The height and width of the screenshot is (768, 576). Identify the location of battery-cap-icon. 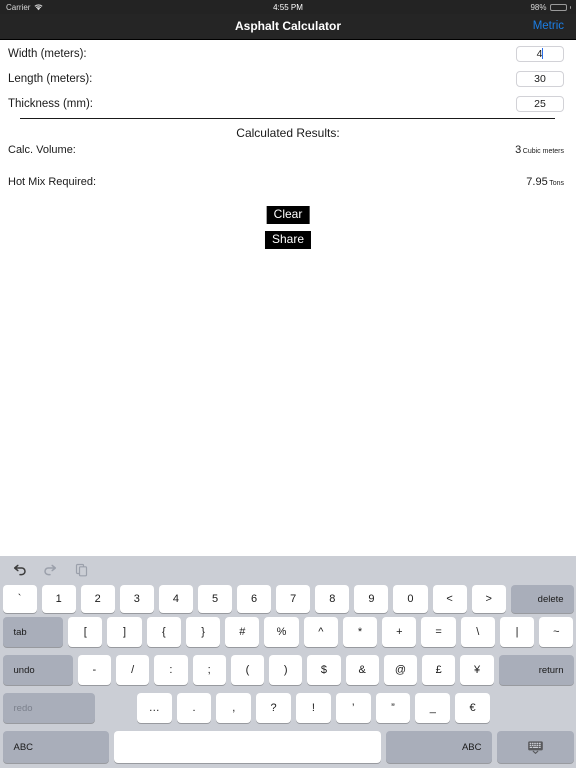
(570, 7).